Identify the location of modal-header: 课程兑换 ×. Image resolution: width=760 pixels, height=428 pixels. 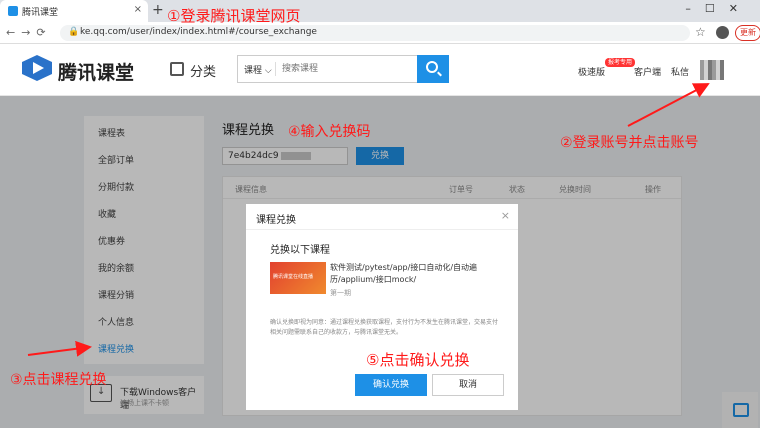
(382, 217).